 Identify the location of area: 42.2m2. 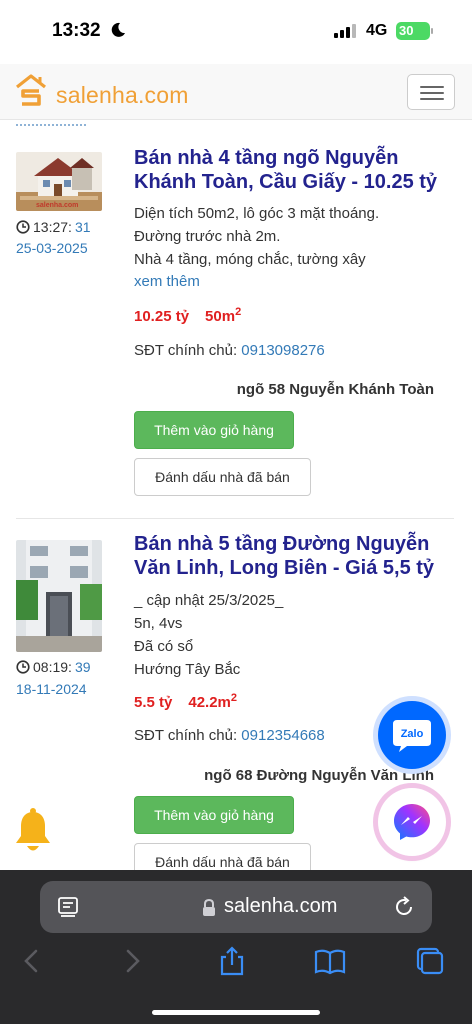
(213, 701).